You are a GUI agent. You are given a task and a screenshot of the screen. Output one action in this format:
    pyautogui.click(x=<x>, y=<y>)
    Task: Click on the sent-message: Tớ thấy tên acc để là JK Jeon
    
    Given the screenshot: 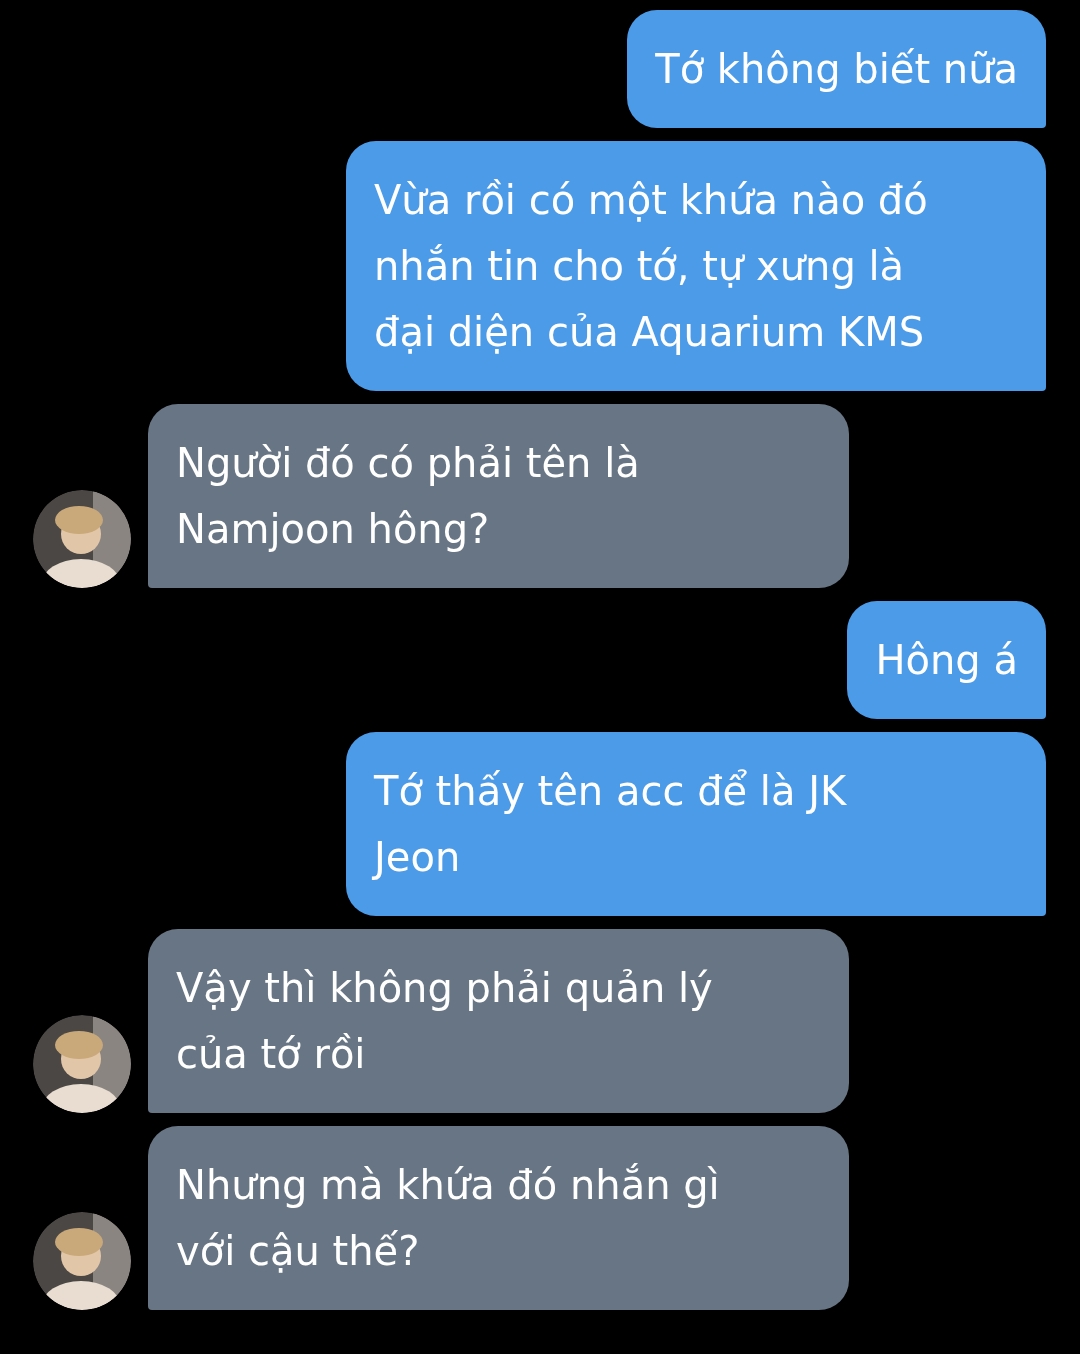 What is the action you would take?
    pyautogui.click(x=696, y=824)
    